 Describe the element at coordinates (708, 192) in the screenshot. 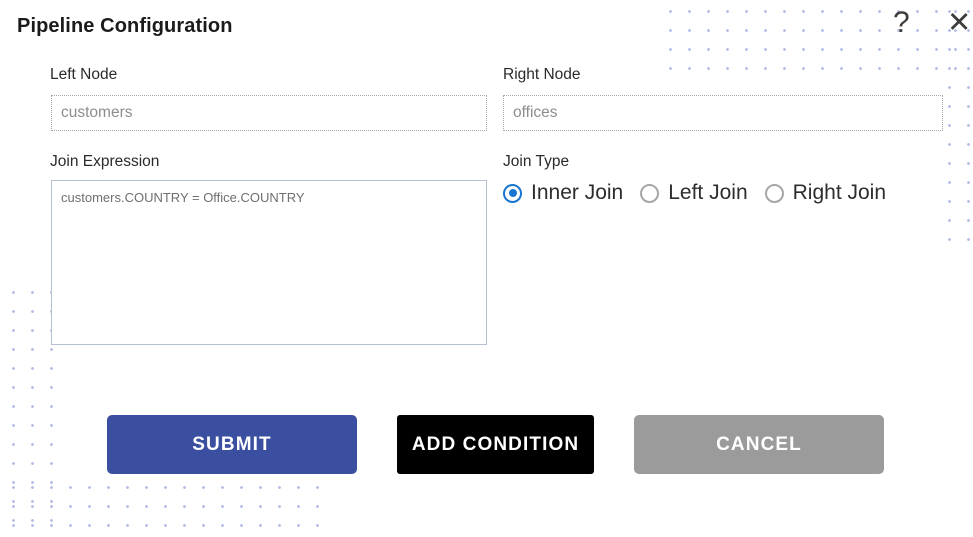

I see `radio-label-left-join: Left Join` at that location.